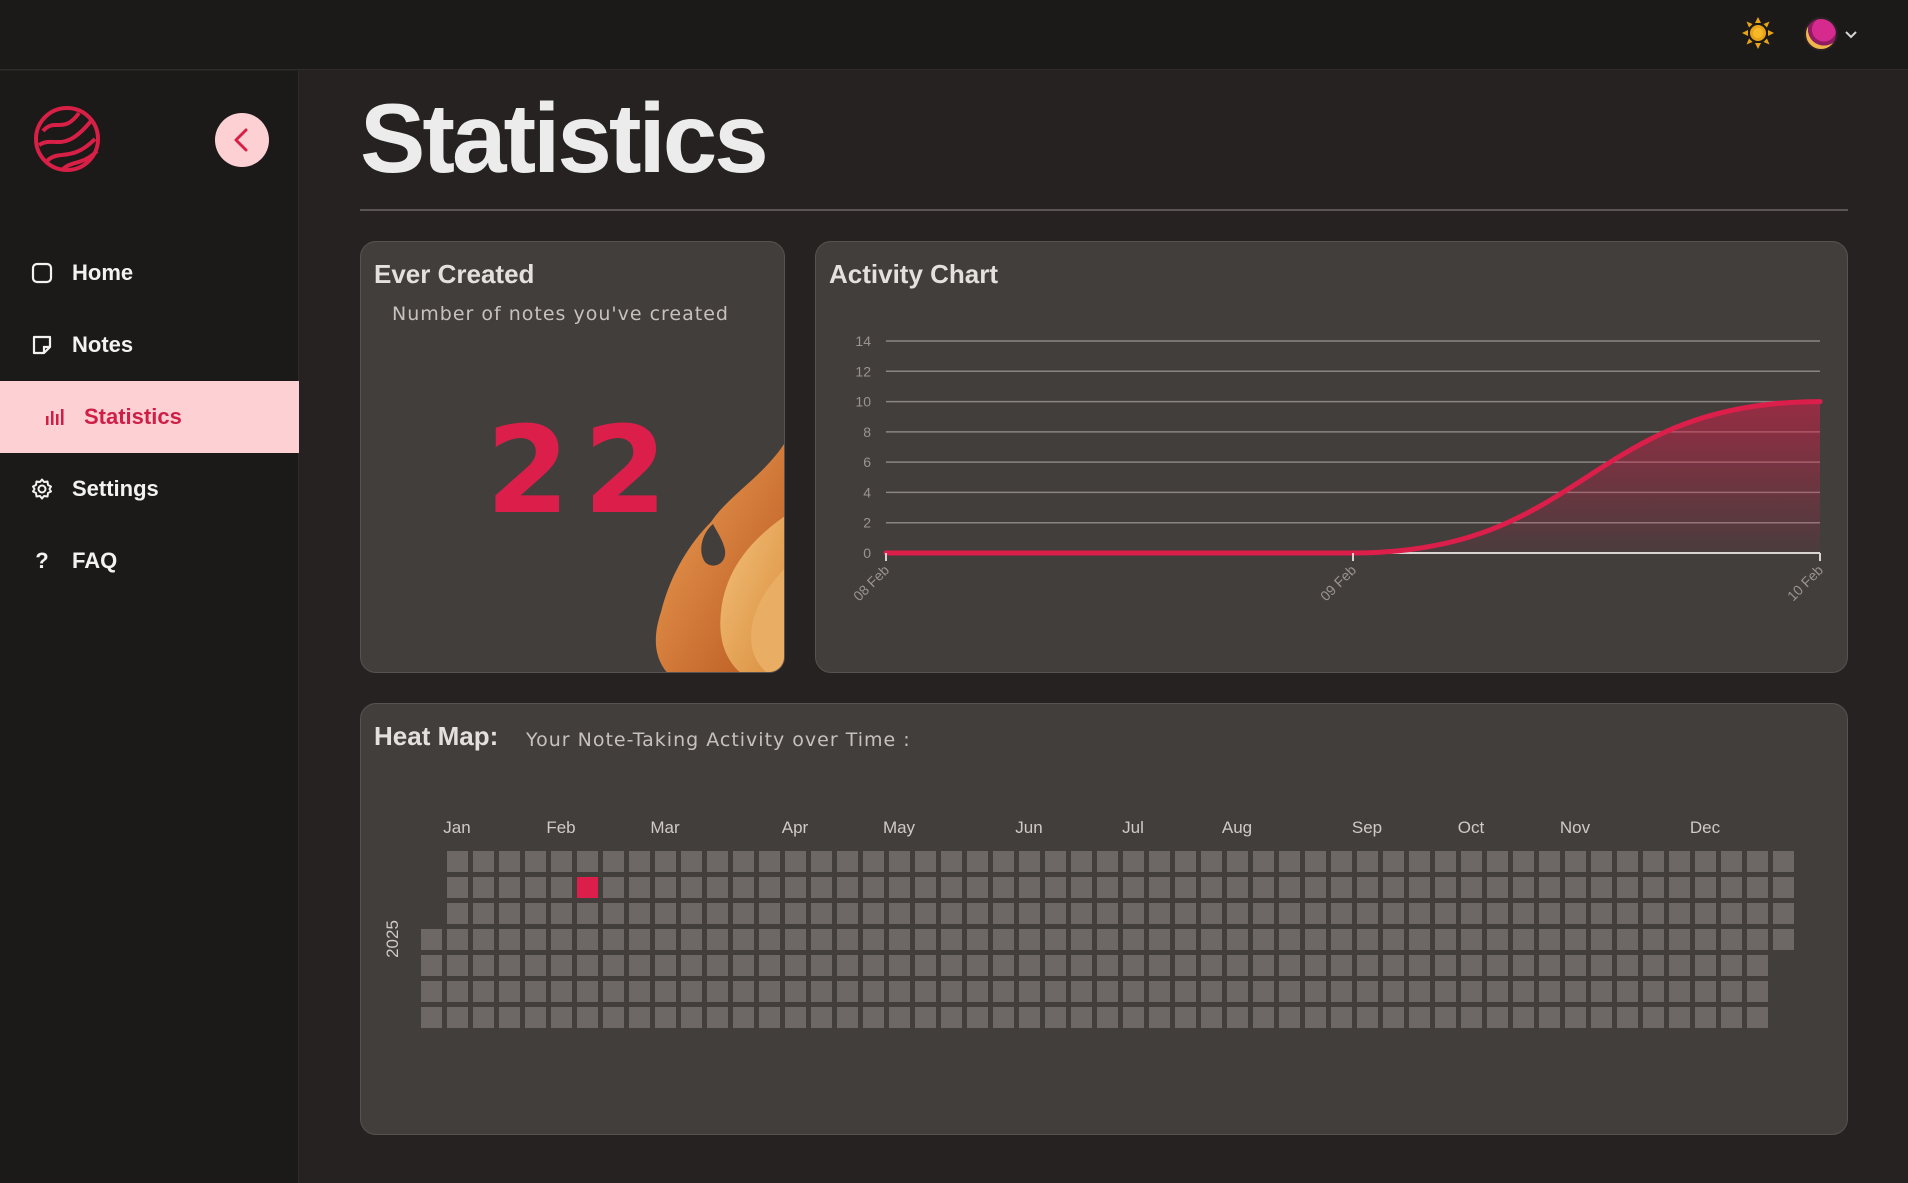  I want to click on sidebar-item-faq: ? FAQ, so click(149, 561).